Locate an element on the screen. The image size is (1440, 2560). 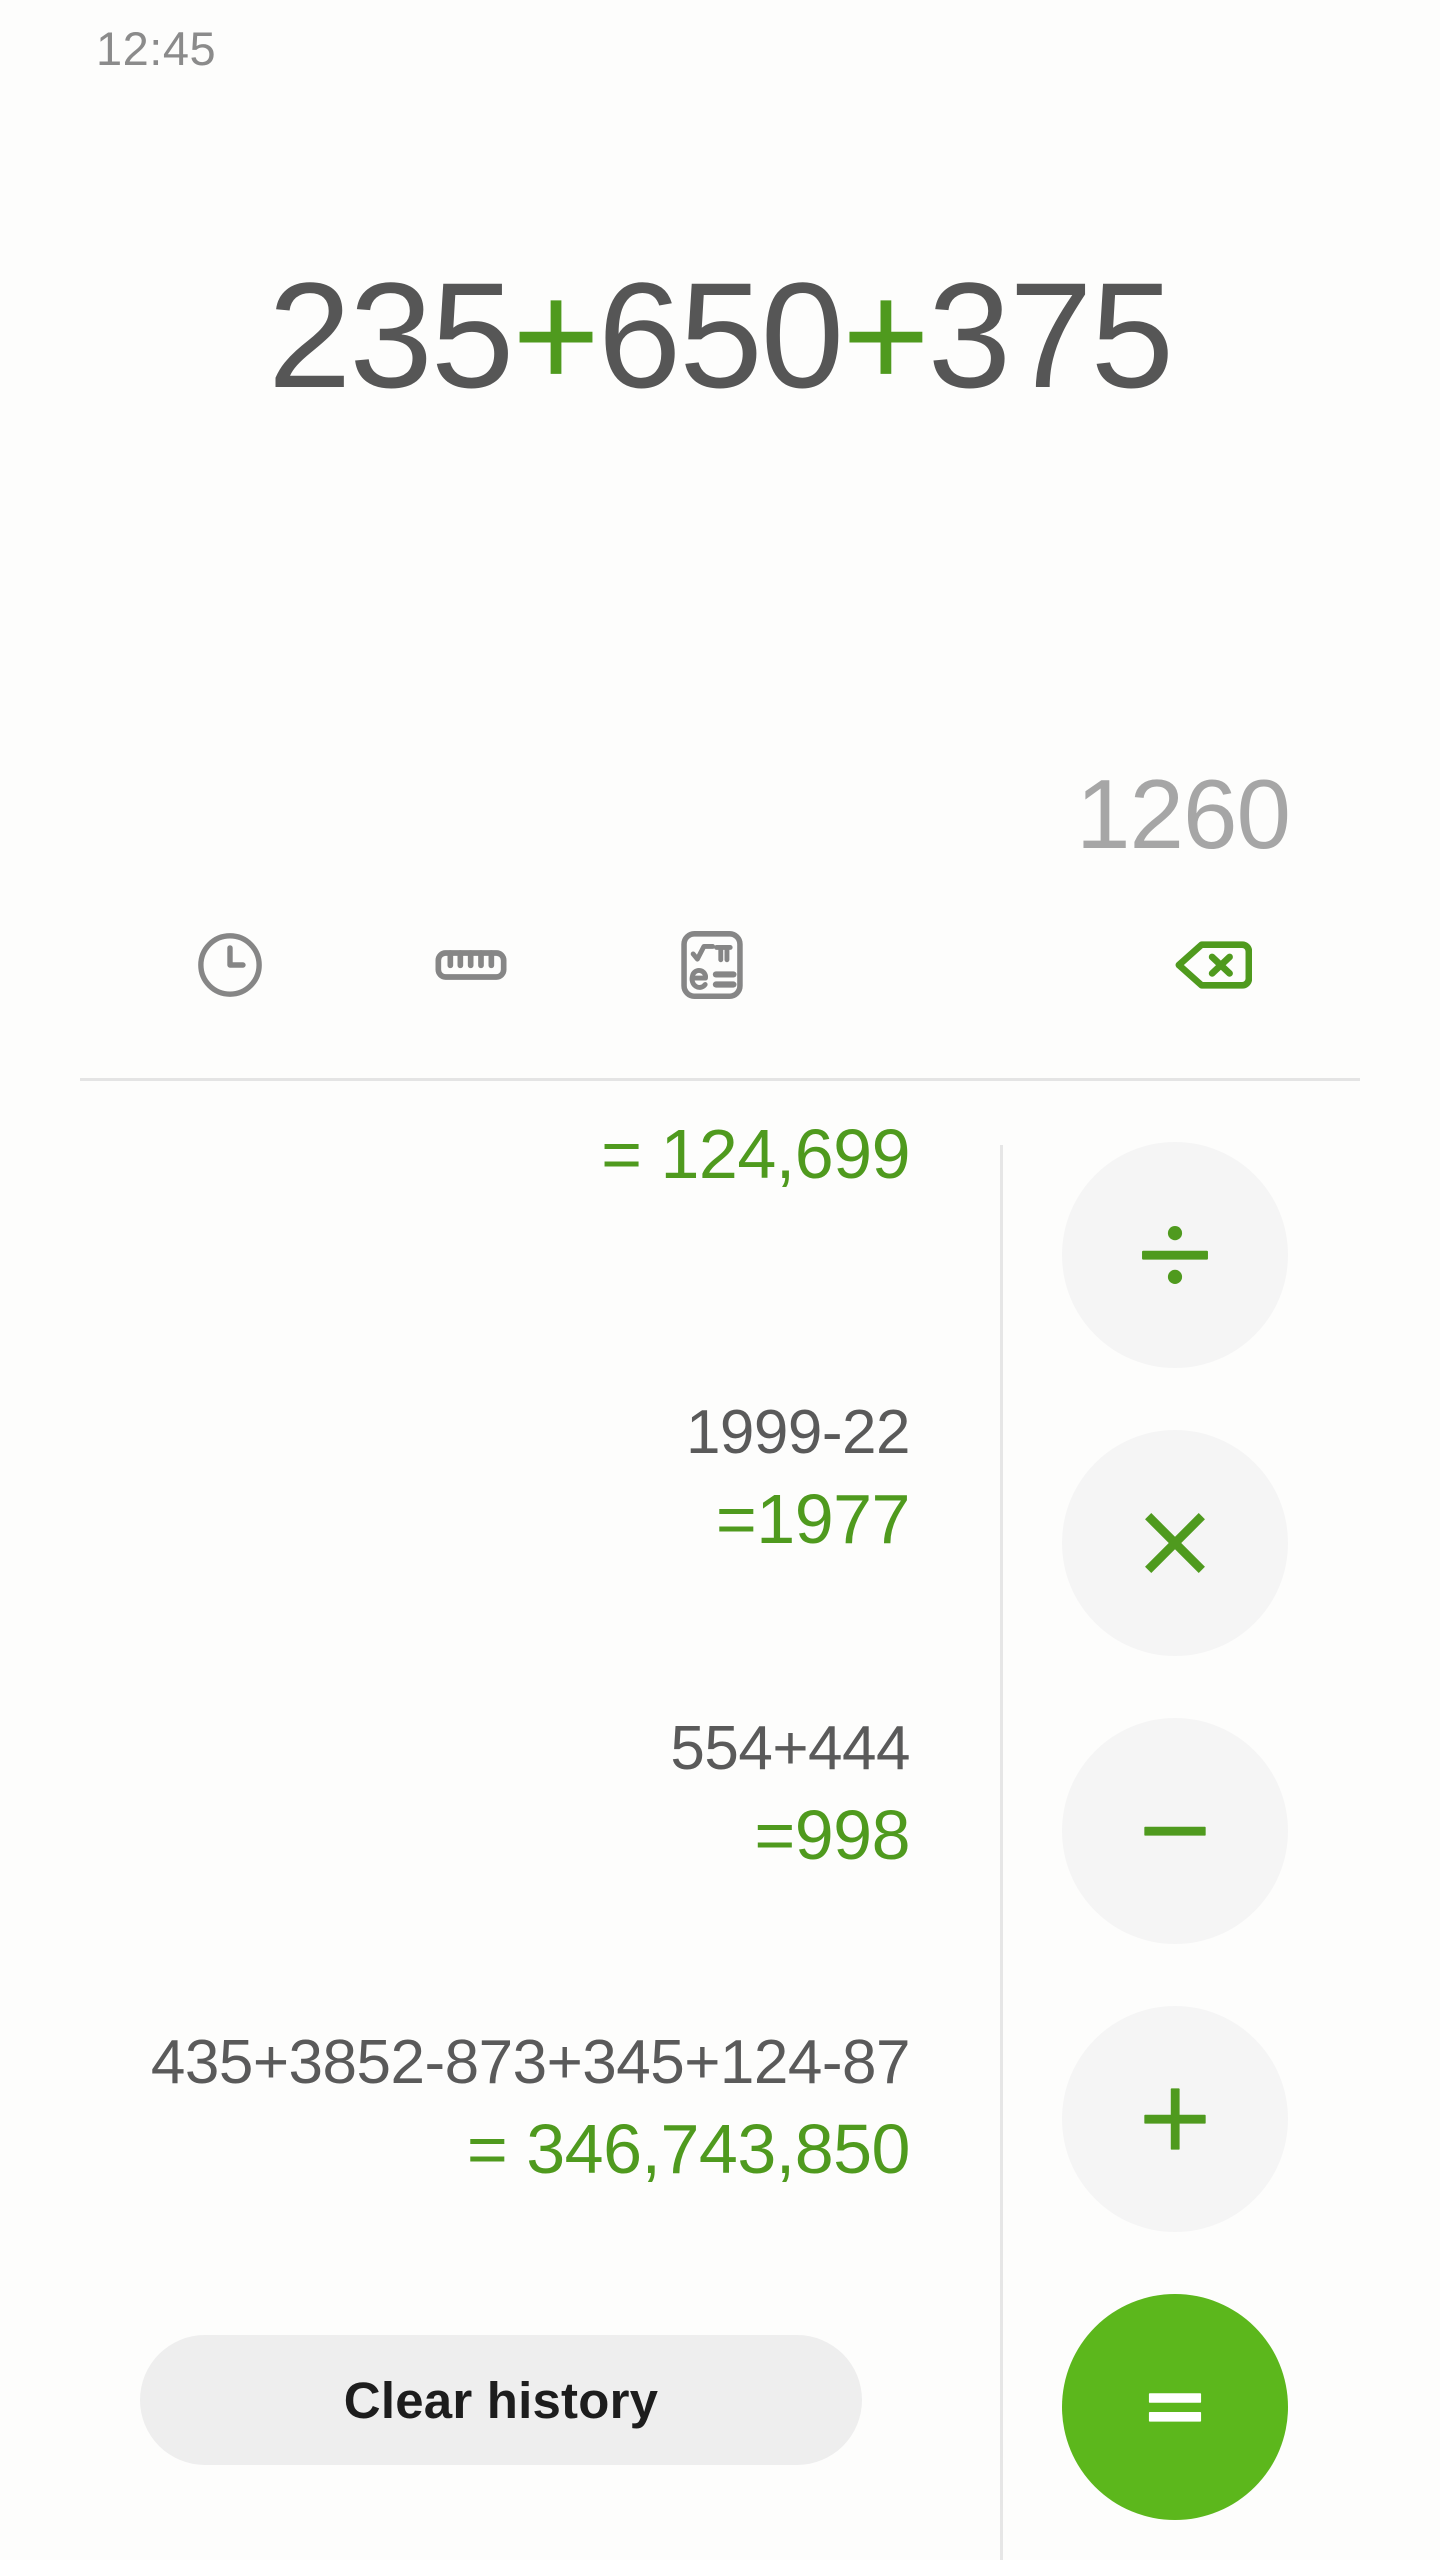
status-bar: 12:45 is located at coordinates (720, 48).